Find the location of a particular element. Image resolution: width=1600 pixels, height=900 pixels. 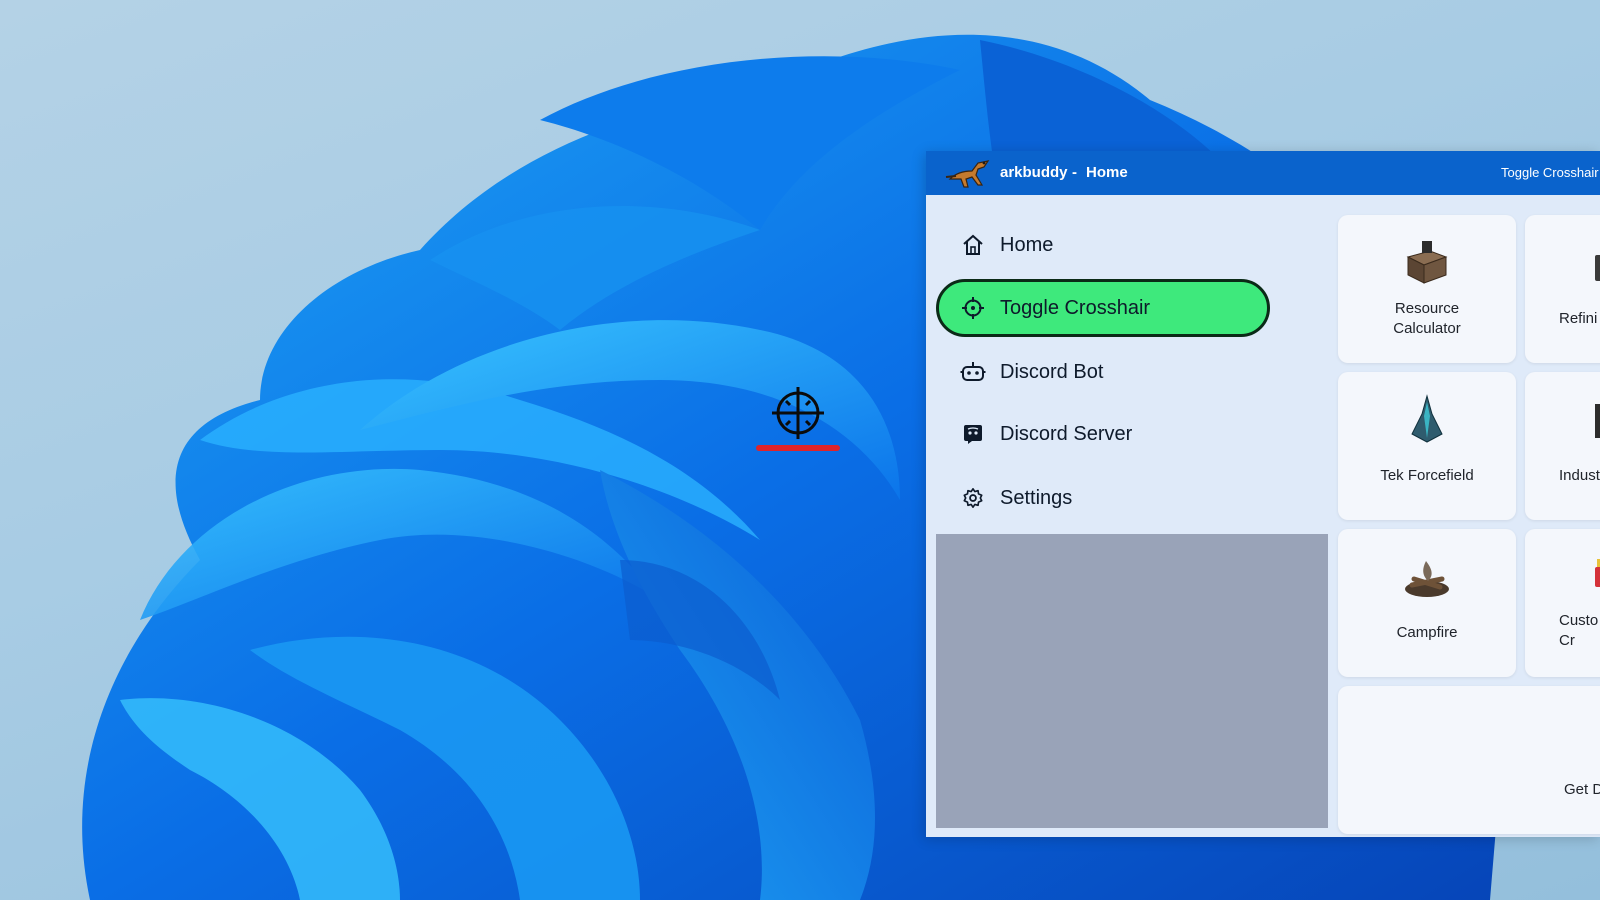

card-label: Campfire is located at coordinates (1427, 632).